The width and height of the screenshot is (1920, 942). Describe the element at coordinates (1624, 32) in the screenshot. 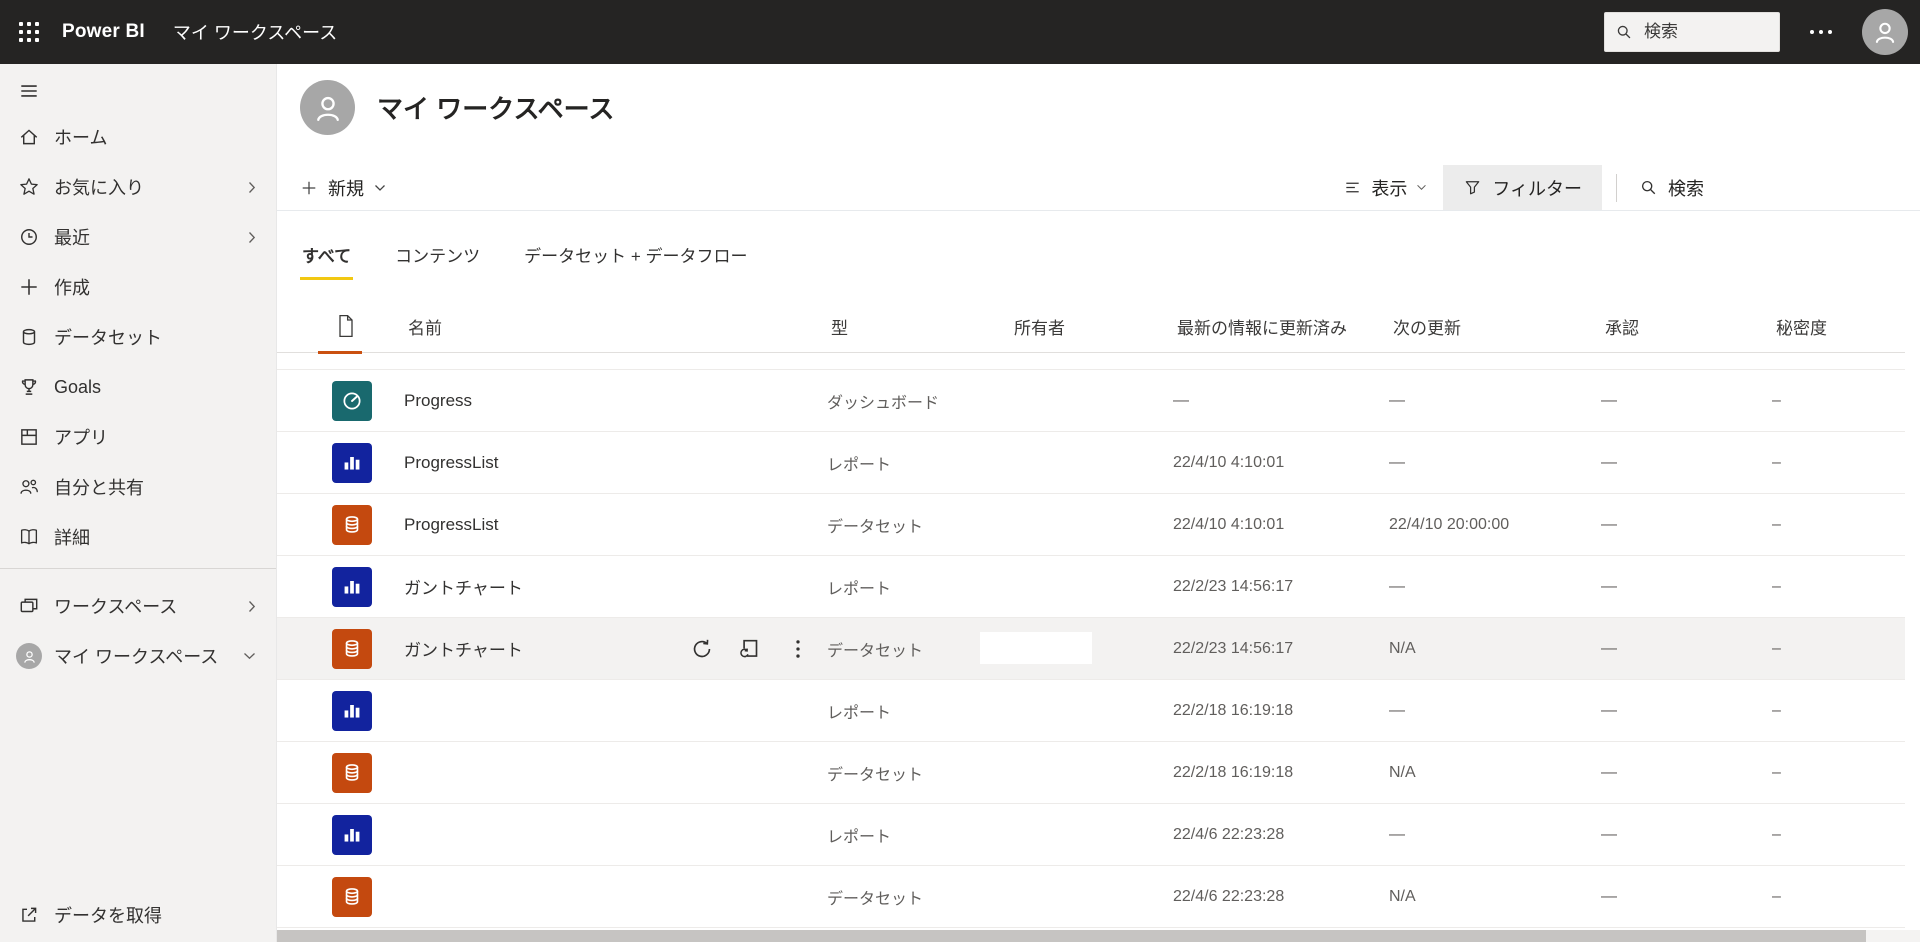

I see `search-icon` at that location.